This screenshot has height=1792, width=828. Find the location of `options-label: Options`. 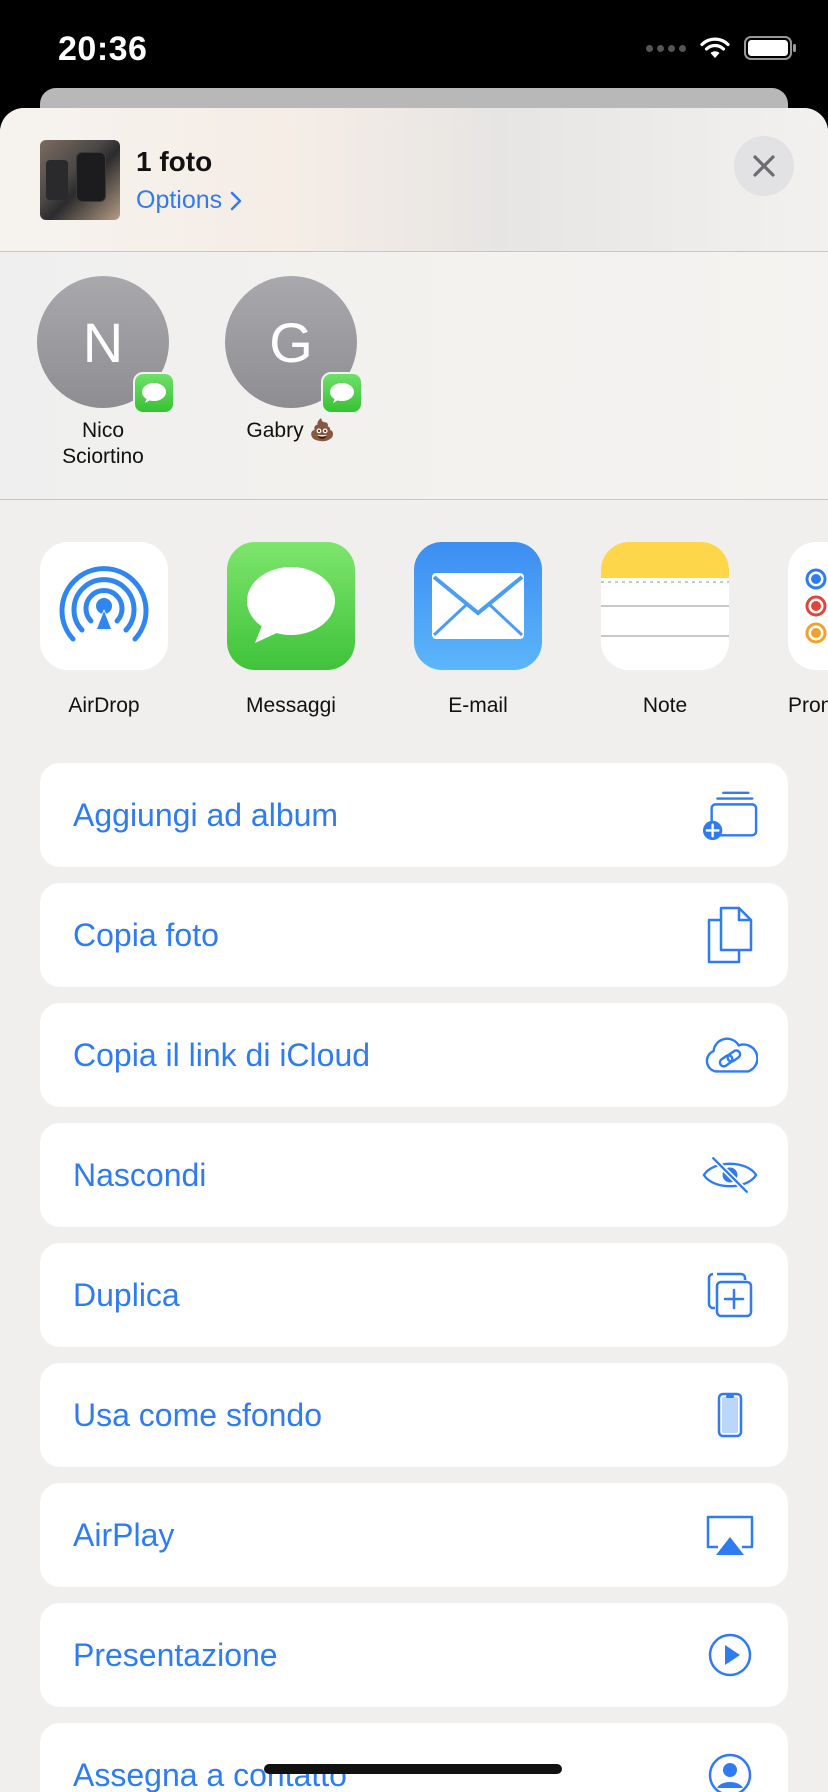

options-label: Options is located at coordinates (179, 200).